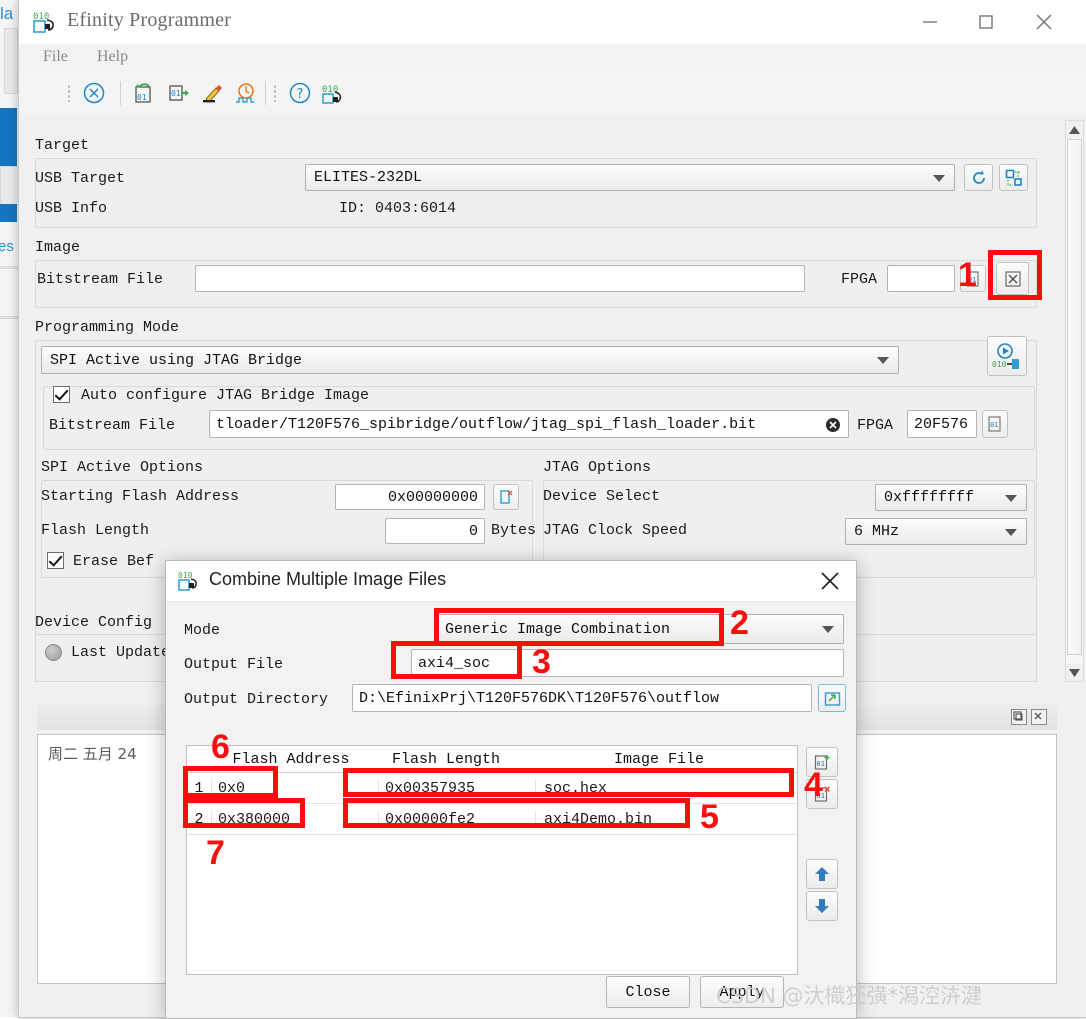  I want to click on clock-waveform-icon, so click(246, 93).